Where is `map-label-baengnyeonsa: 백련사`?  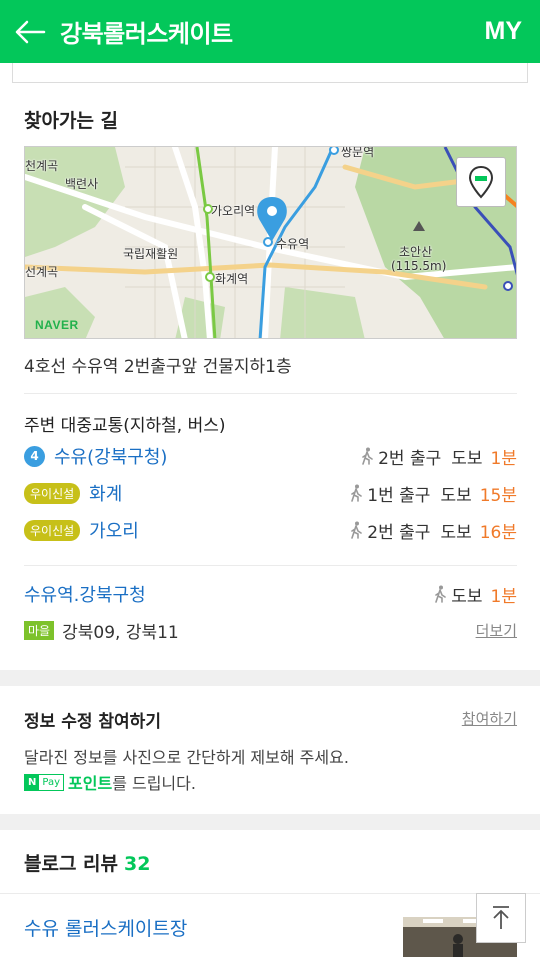
map-label-baengnyeonsa: 백련사 is located at coordinates (82, 184).